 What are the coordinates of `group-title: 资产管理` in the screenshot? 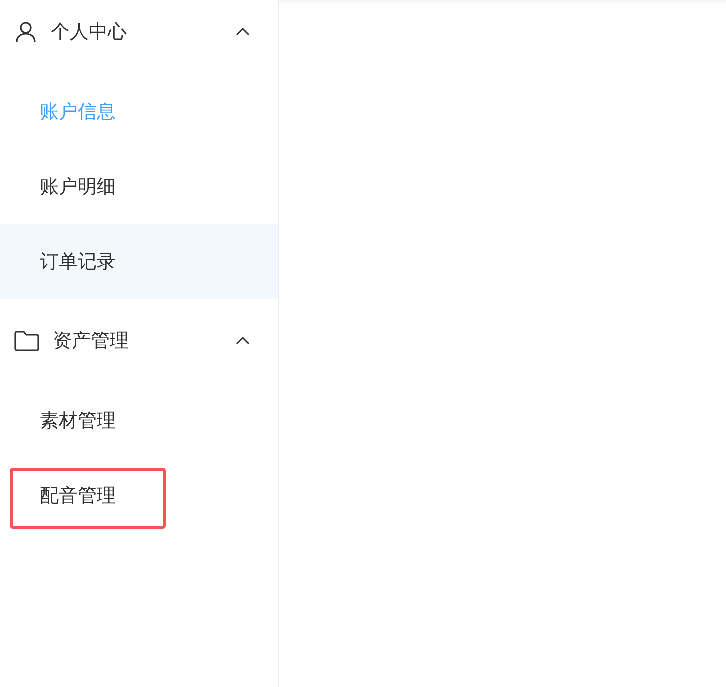 It's located at (91, 341).